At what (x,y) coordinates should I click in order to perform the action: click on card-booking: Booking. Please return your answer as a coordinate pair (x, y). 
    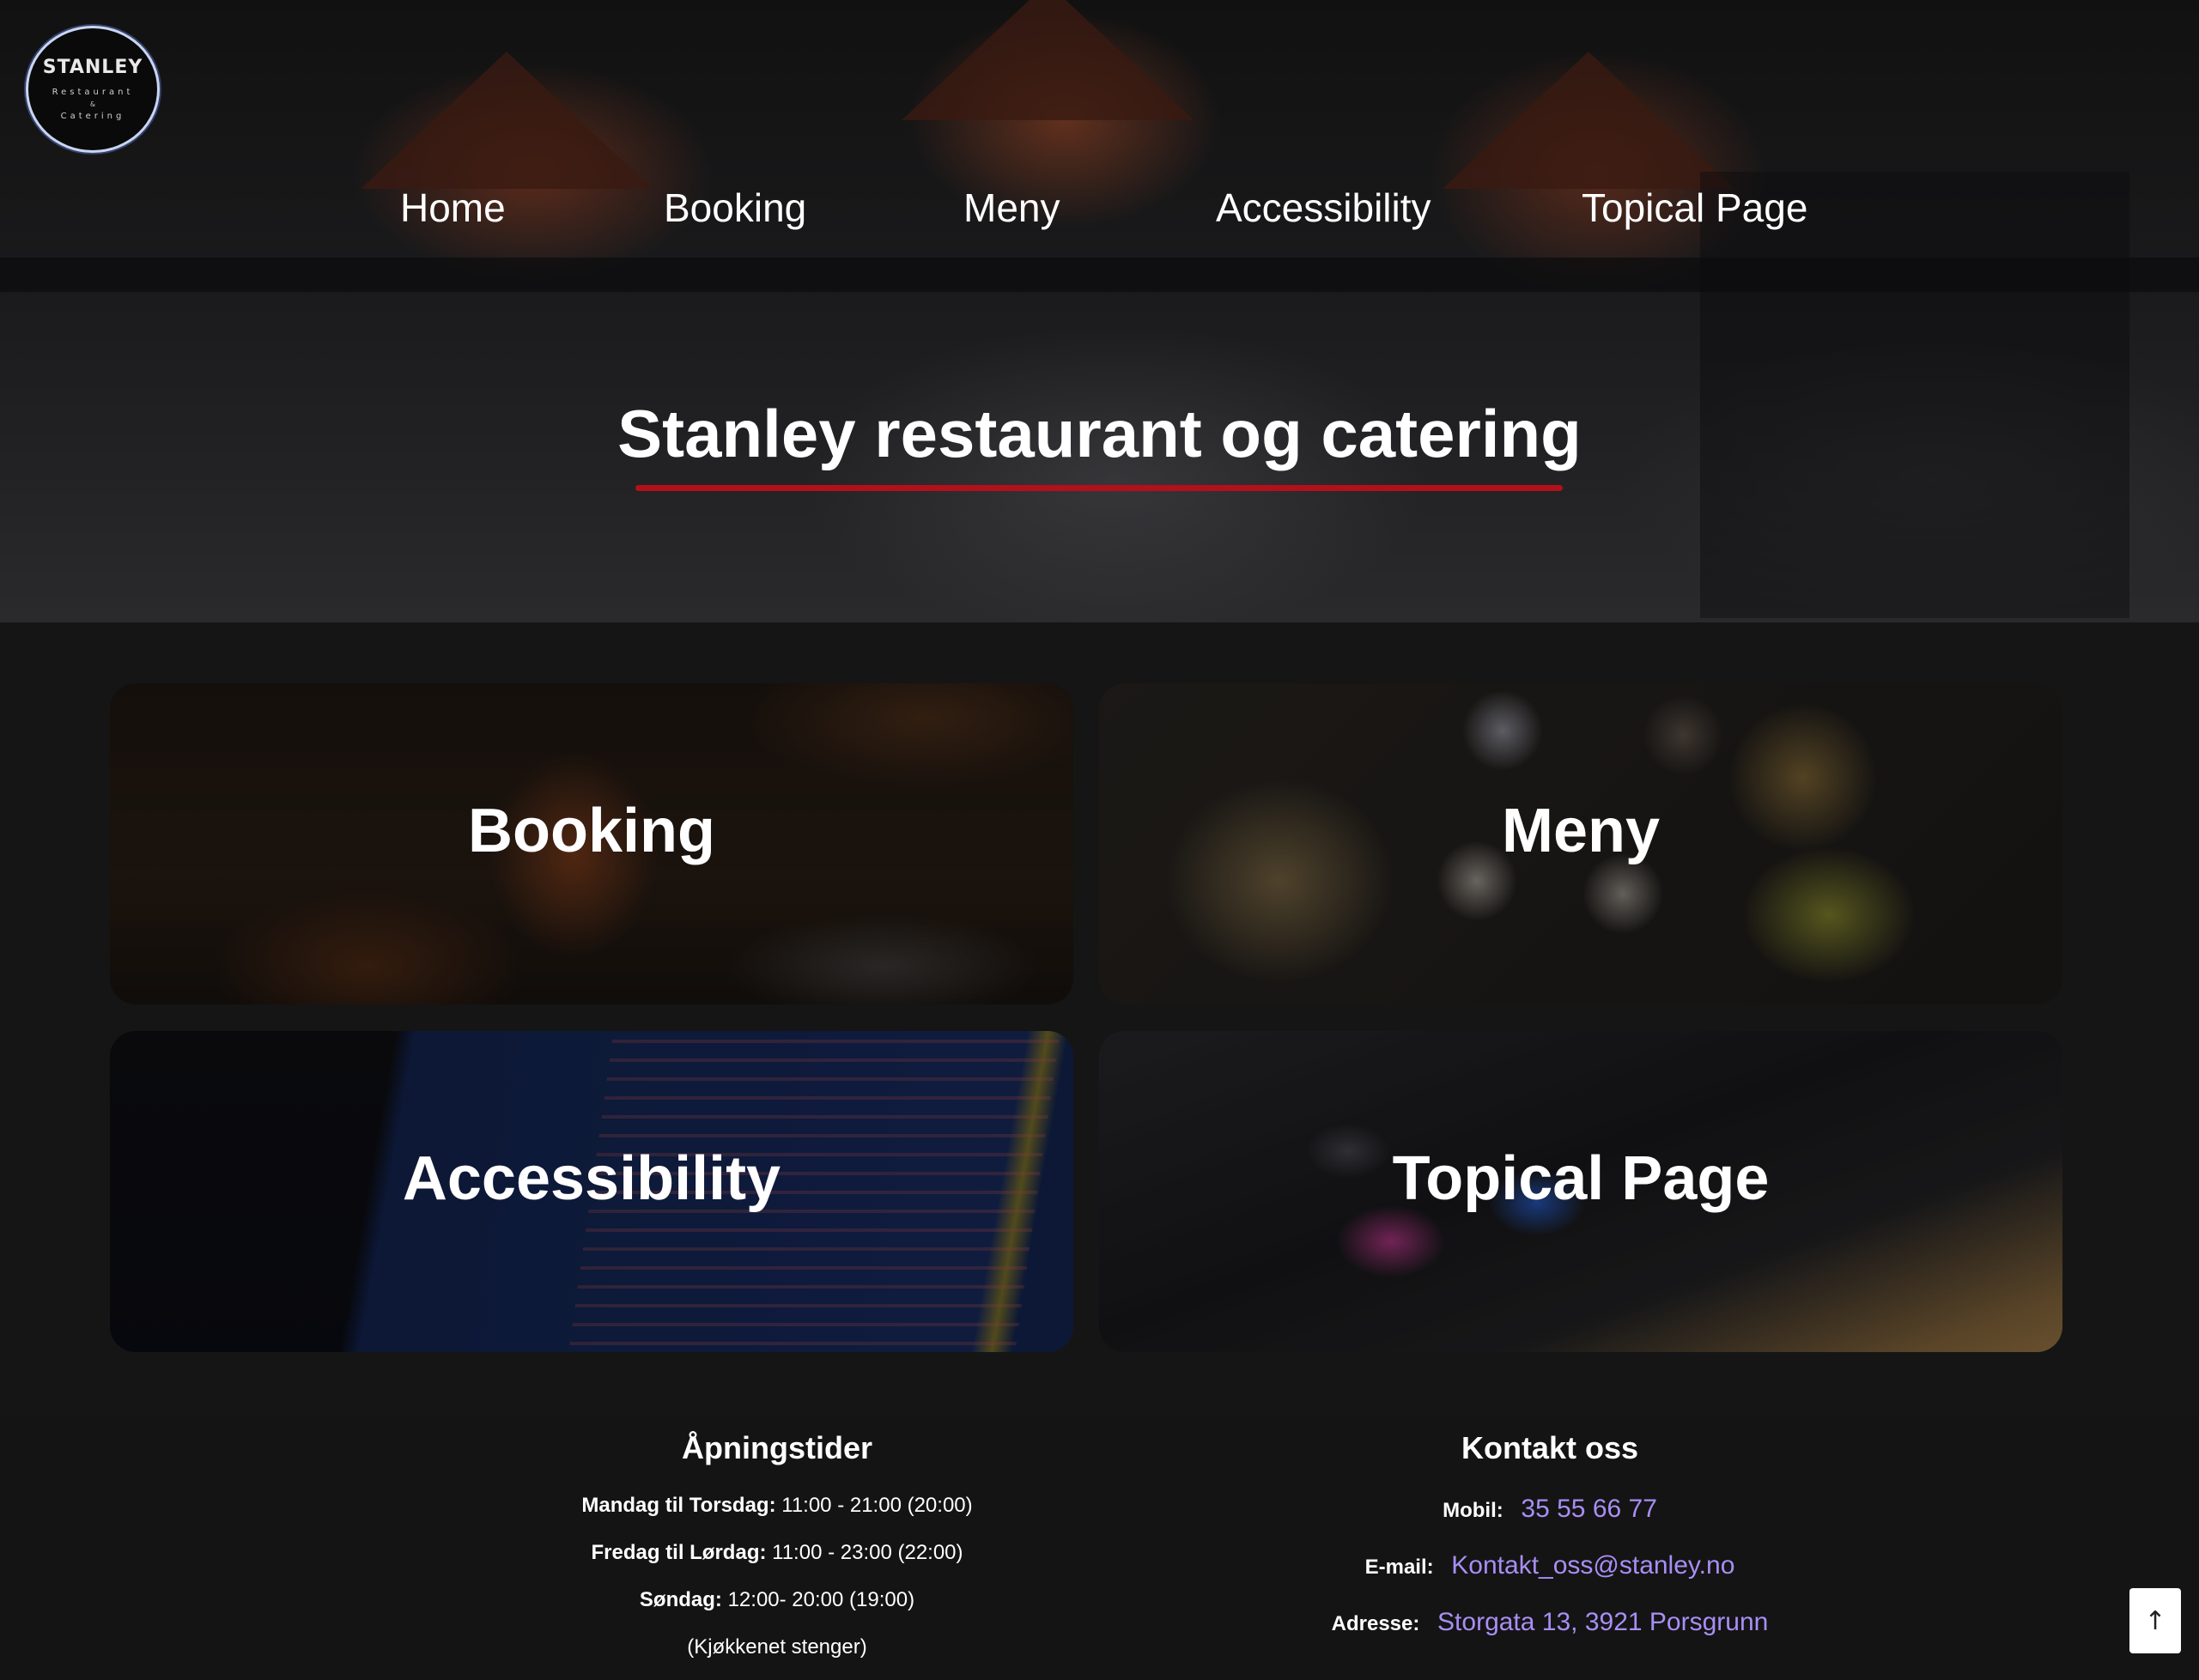
    Looking at the image, I should click on (591, 843).